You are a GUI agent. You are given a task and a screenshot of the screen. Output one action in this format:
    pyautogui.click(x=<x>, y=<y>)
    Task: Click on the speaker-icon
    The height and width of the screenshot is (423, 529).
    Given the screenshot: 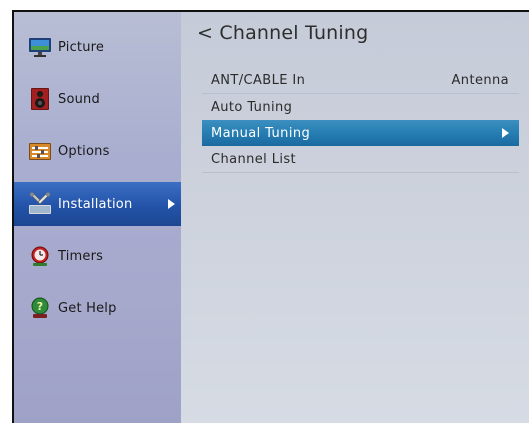 What is the action you would take?
    pyautogui.click(x=40, y=99)
    